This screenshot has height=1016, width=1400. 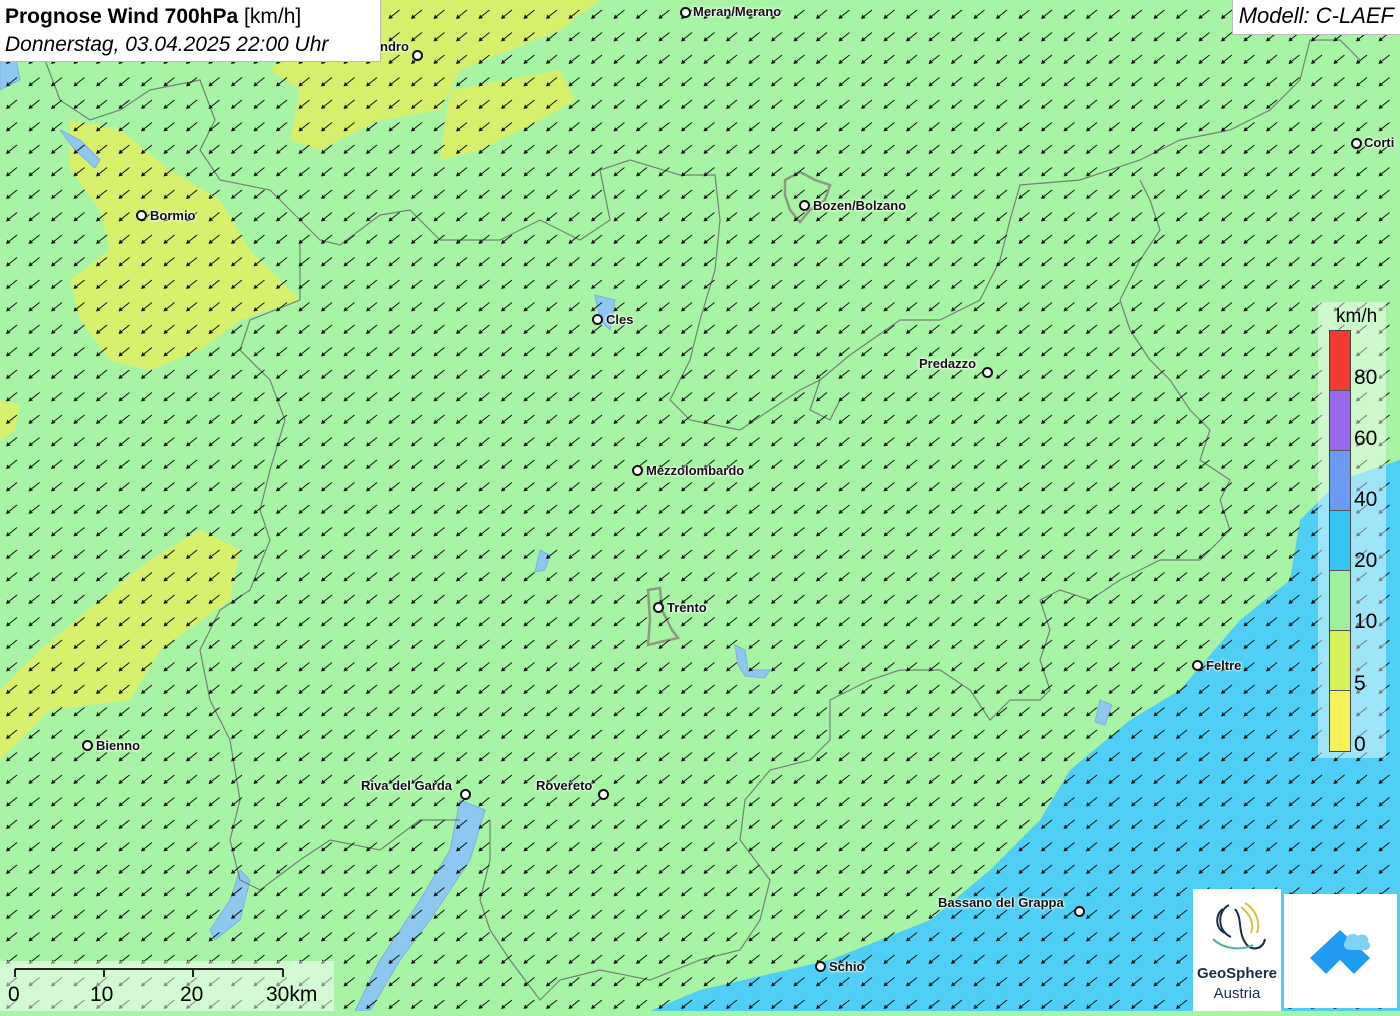 What do you see at coordinates (1366, 438) in the screenshot?
I see `legend-label: 60` at bounding box center [1366, 438].